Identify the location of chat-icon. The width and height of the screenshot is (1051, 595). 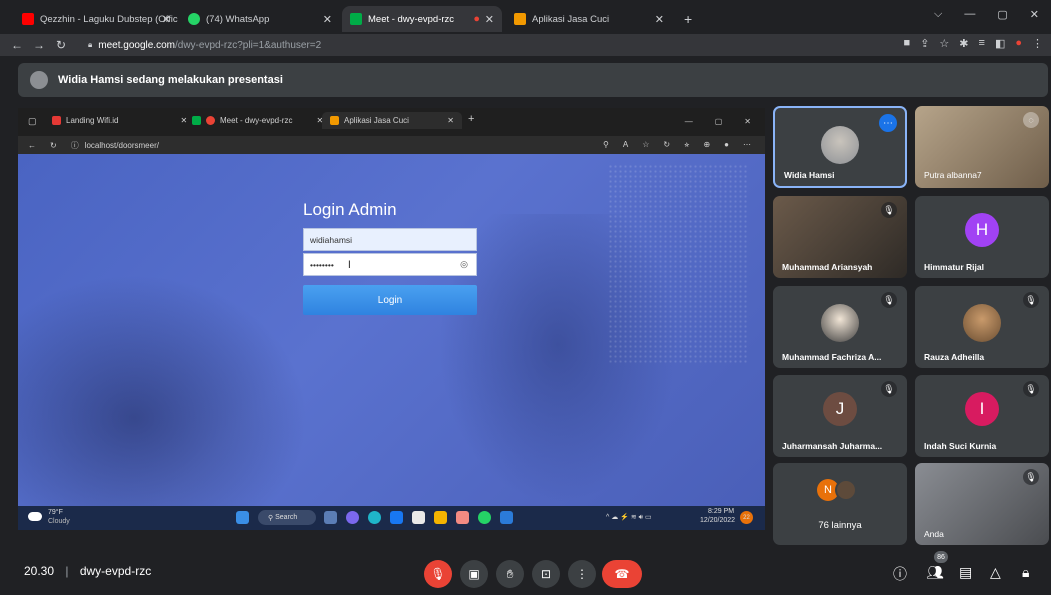
(352, 517).